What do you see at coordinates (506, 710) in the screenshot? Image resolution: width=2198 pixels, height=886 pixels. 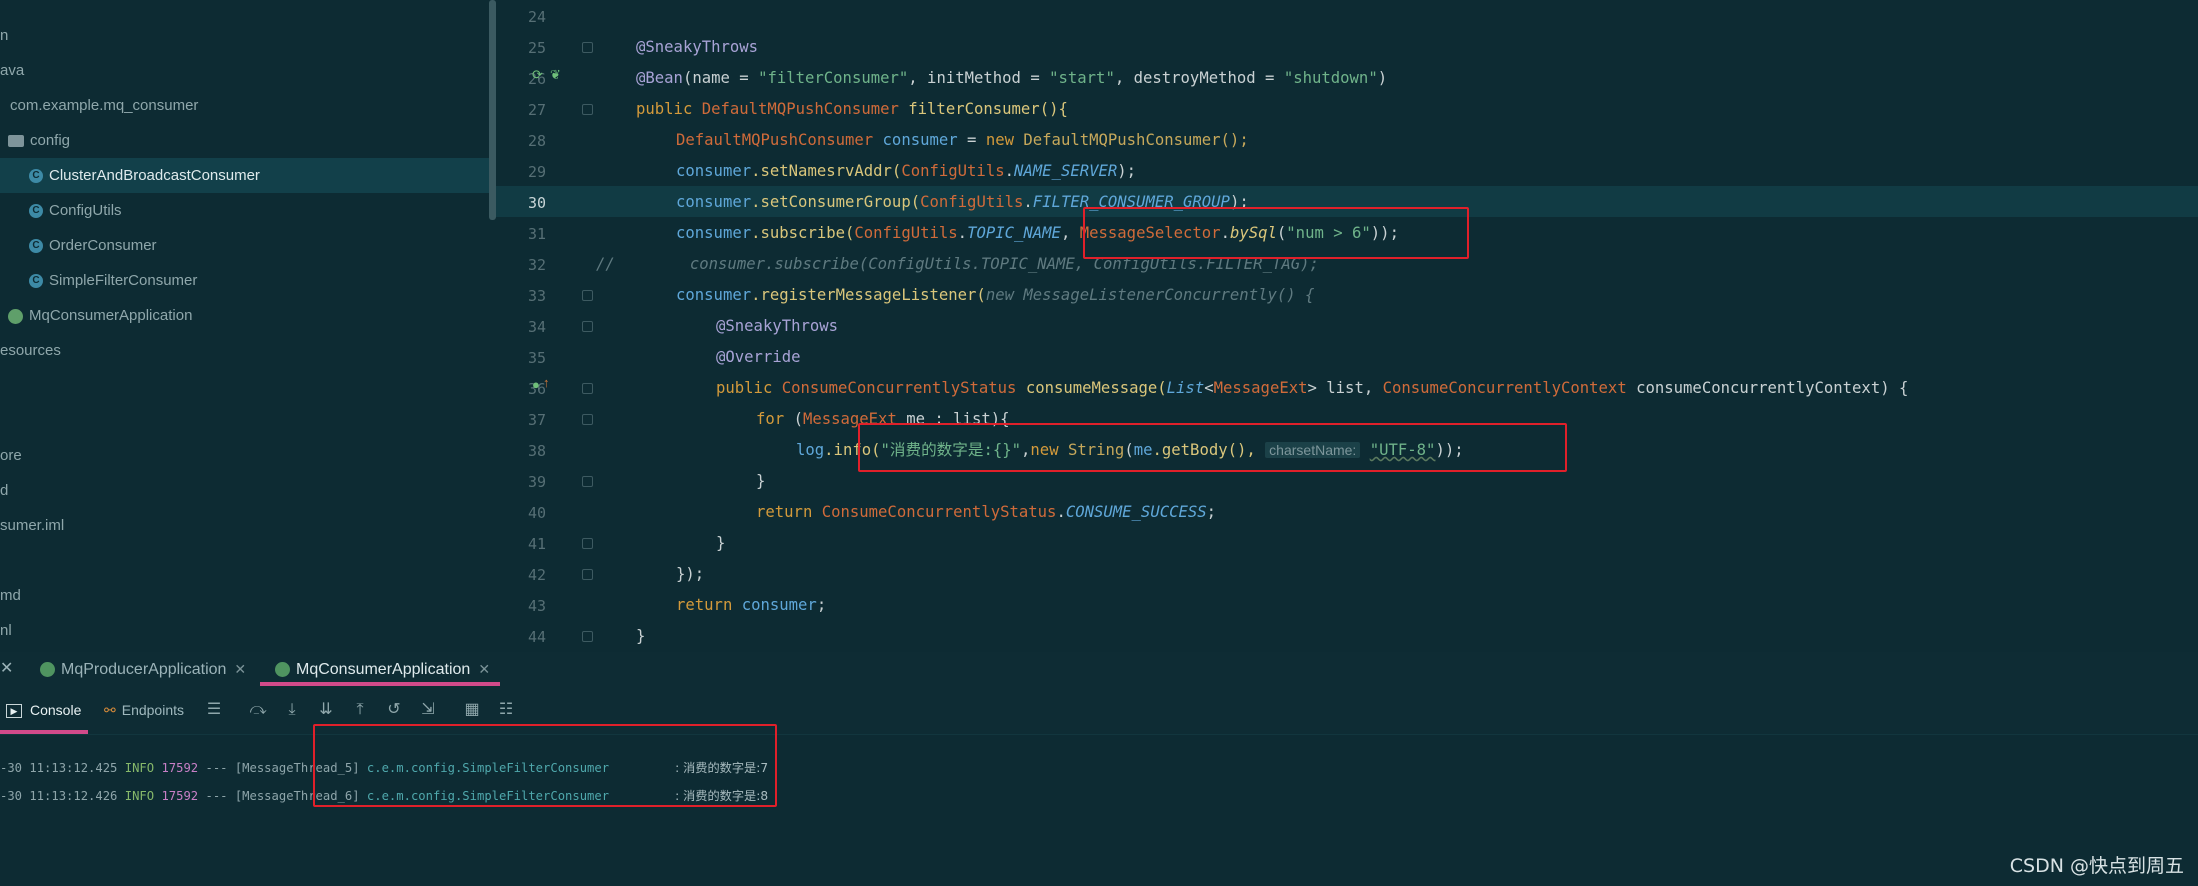 I see `trace-settings-icon: ☷` at bounding box center [506, 710].